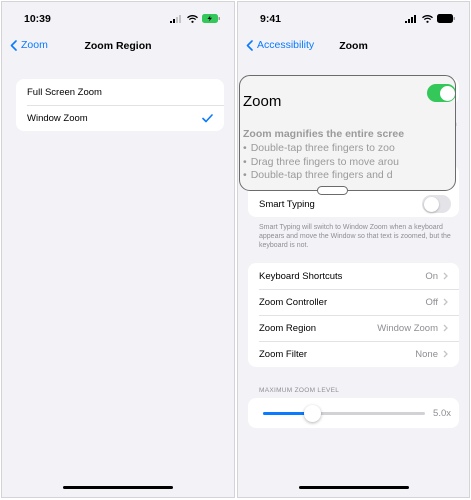  I want to click on status-time: 10:39, so click(37, 19).